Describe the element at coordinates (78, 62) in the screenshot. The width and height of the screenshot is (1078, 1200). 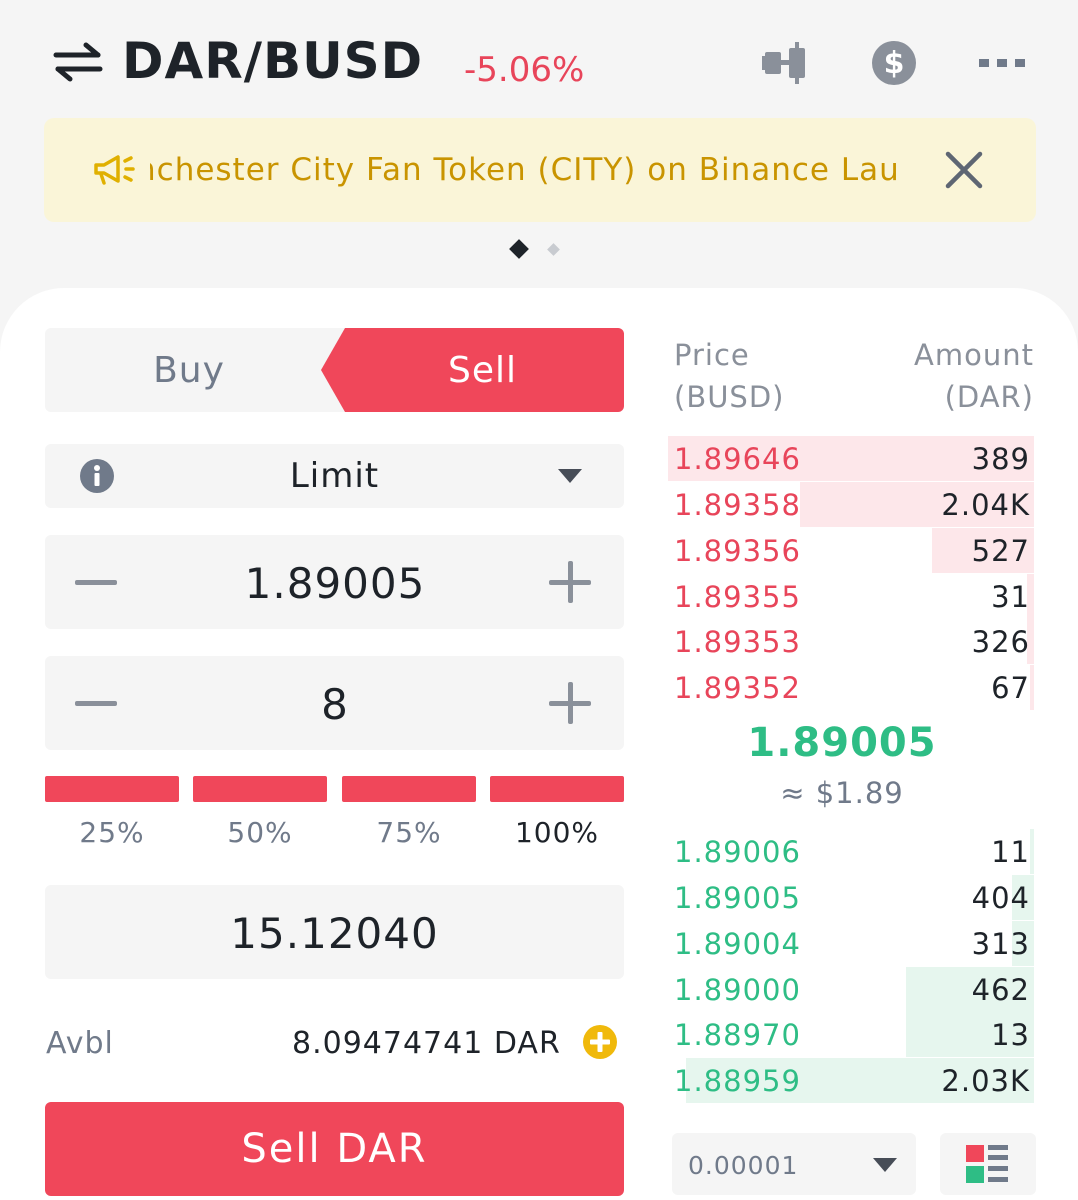
I see `swap-icon` at that location.